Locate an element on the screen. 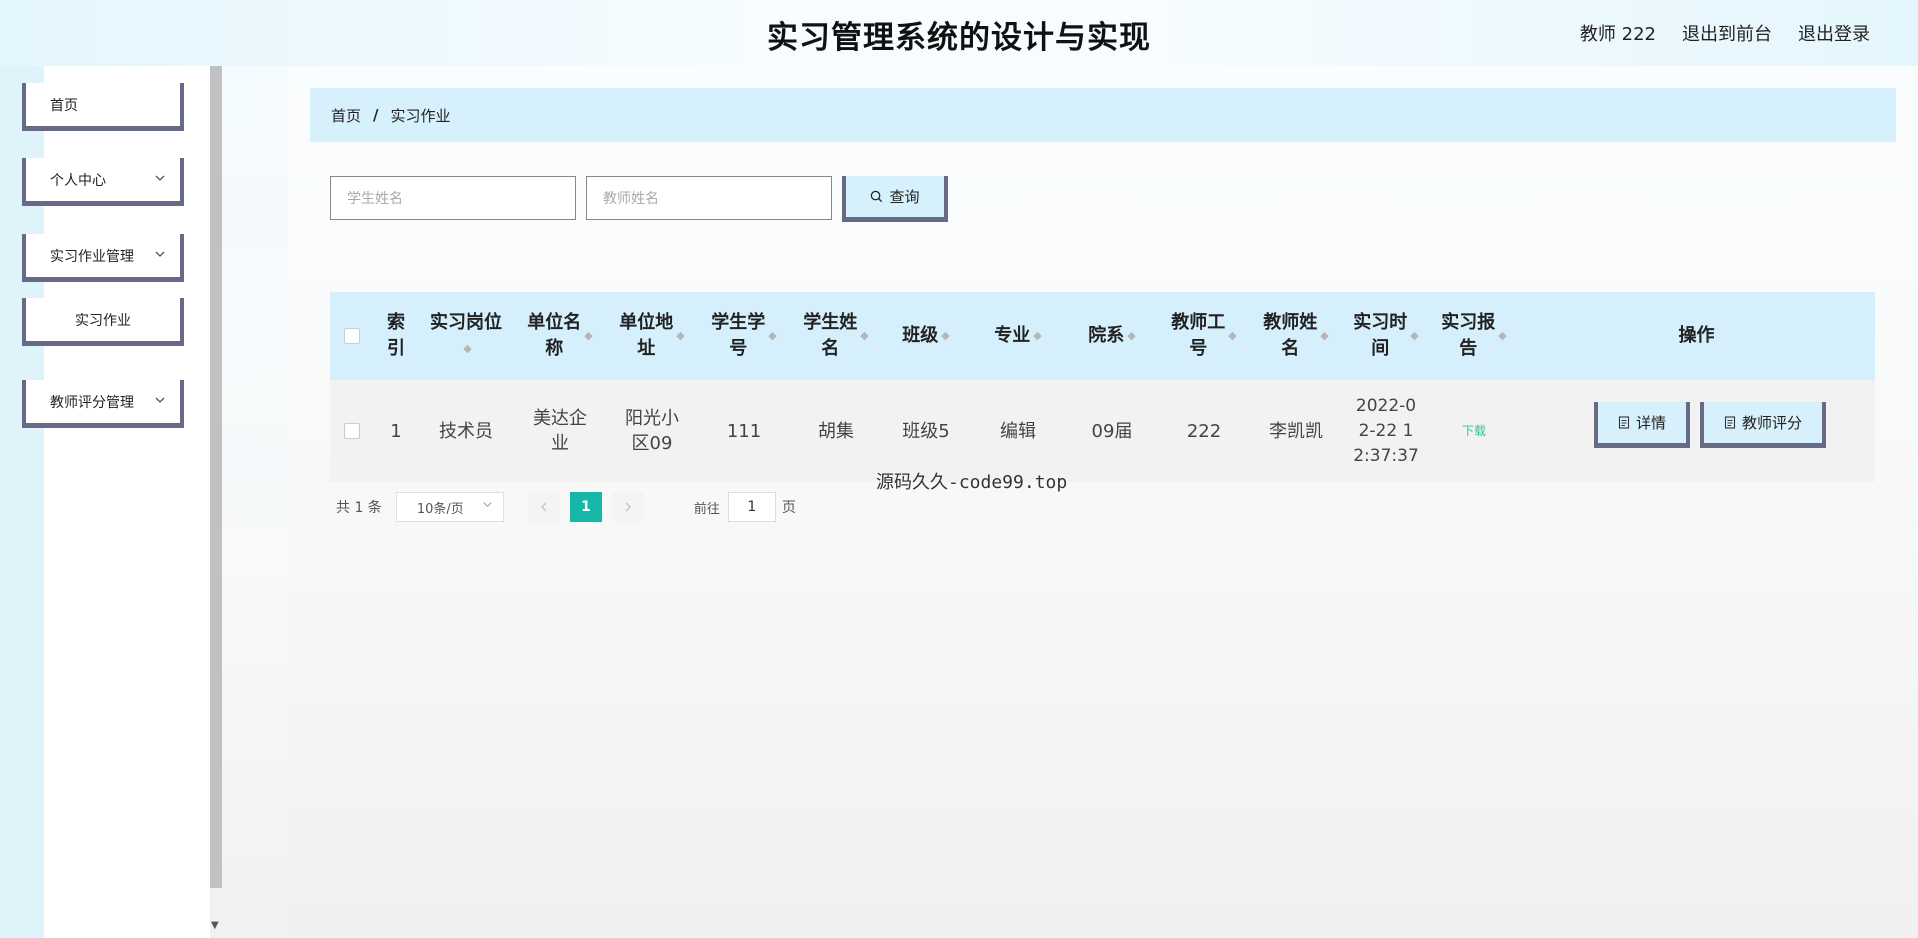 This screenshot has height=938, width=1918. chevron-left-icon is located at coordinates (544, 507).